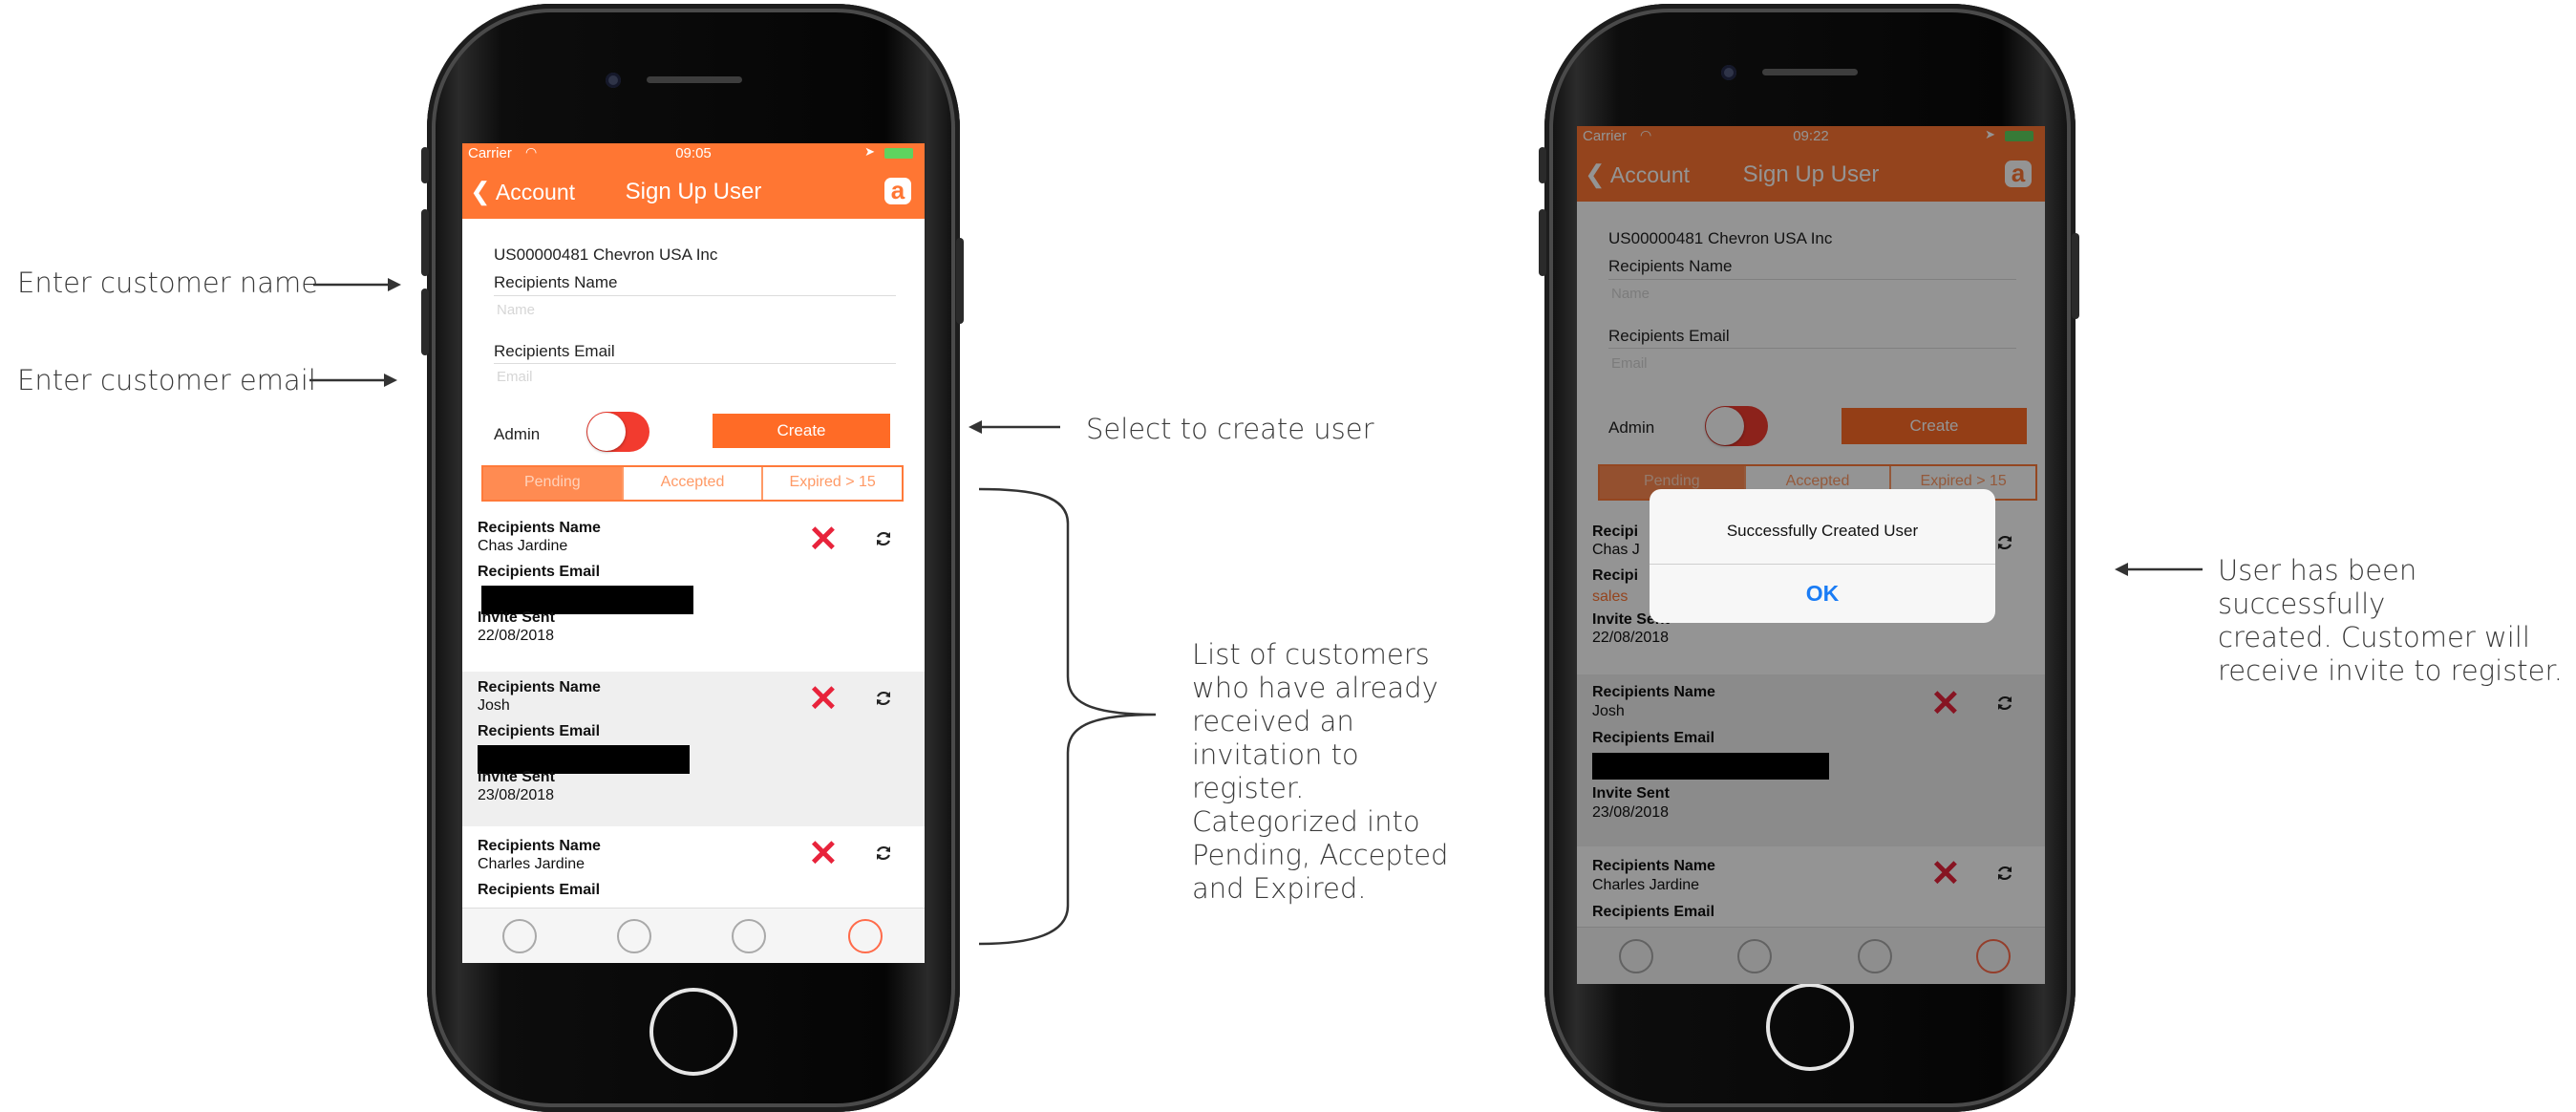 The width and height of the screenshot is (2576, 1112). Describe the element at coordinates (168, 283) in the screenshot. I see `annotation-enter-name: Enter customer name` at that location.